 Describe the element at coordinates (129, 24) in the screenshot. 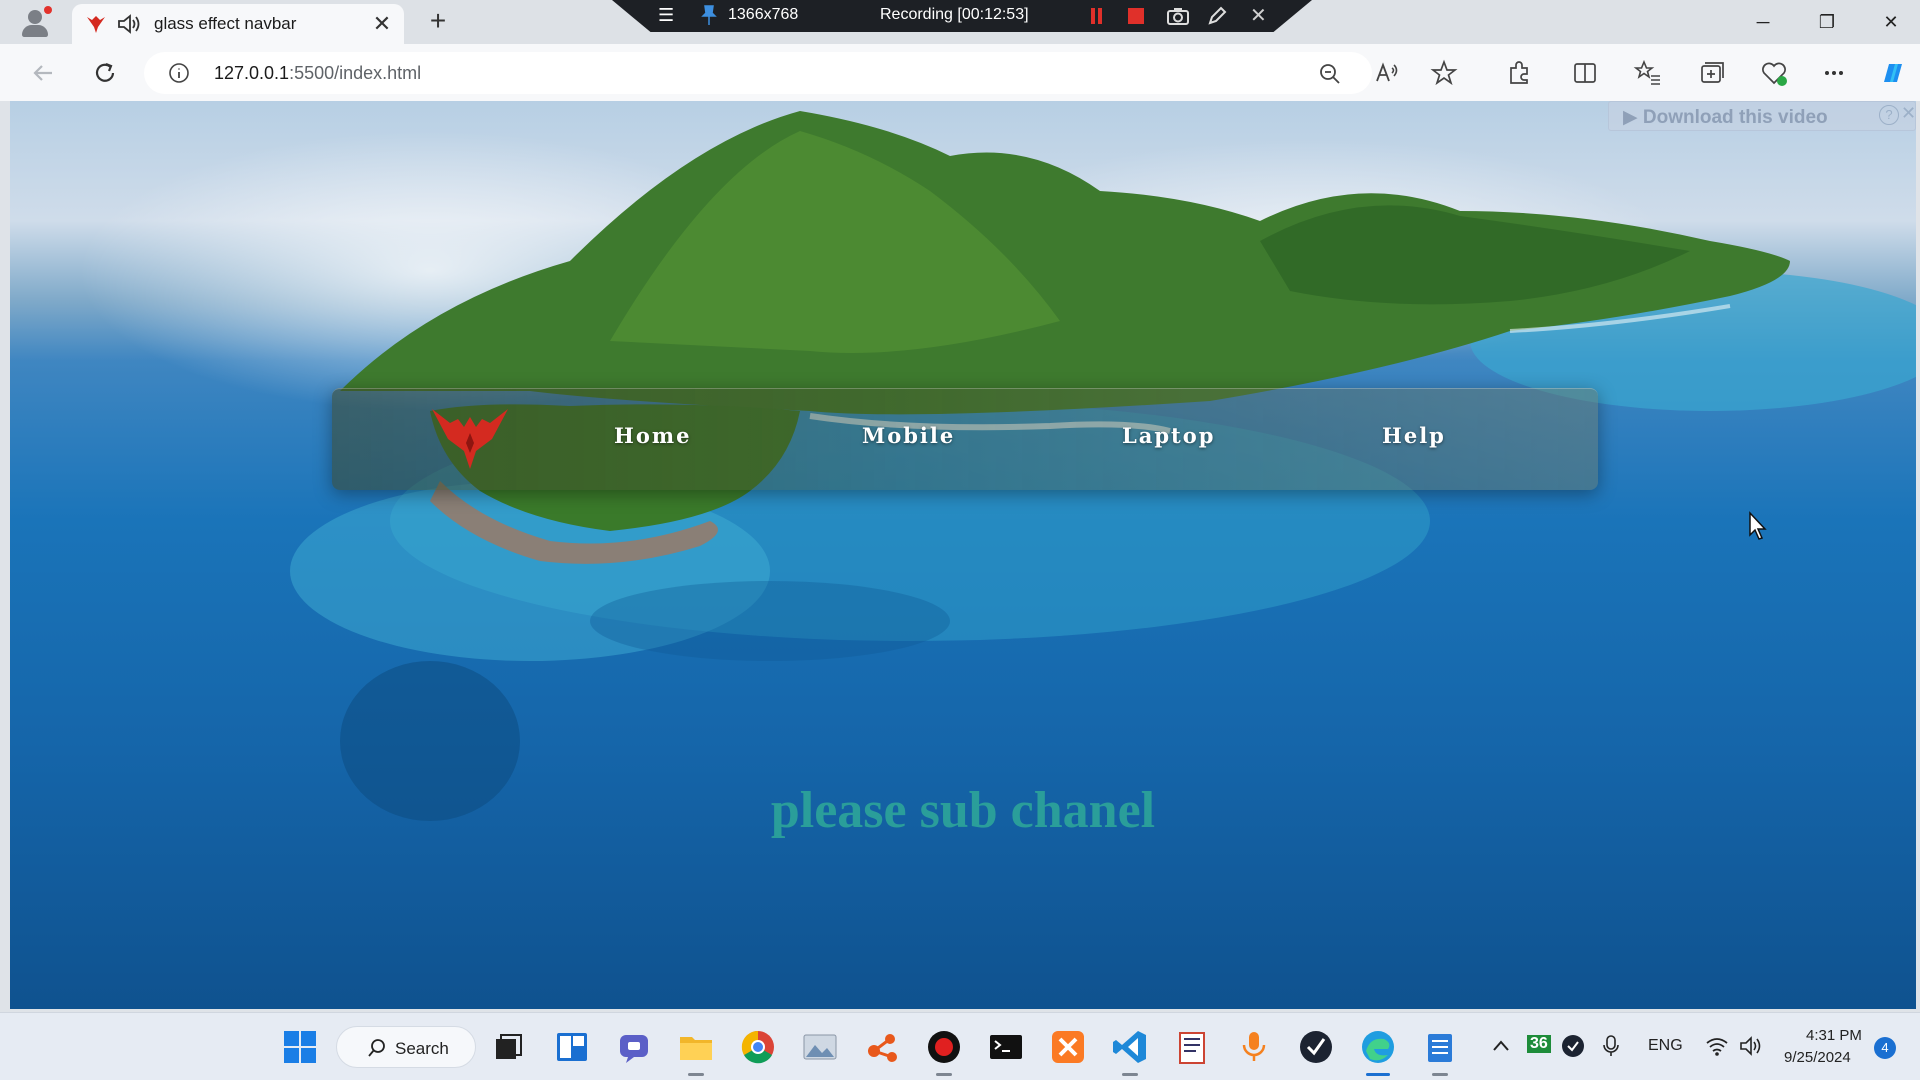

I see `tab-audio-speaker-icon` at that location.